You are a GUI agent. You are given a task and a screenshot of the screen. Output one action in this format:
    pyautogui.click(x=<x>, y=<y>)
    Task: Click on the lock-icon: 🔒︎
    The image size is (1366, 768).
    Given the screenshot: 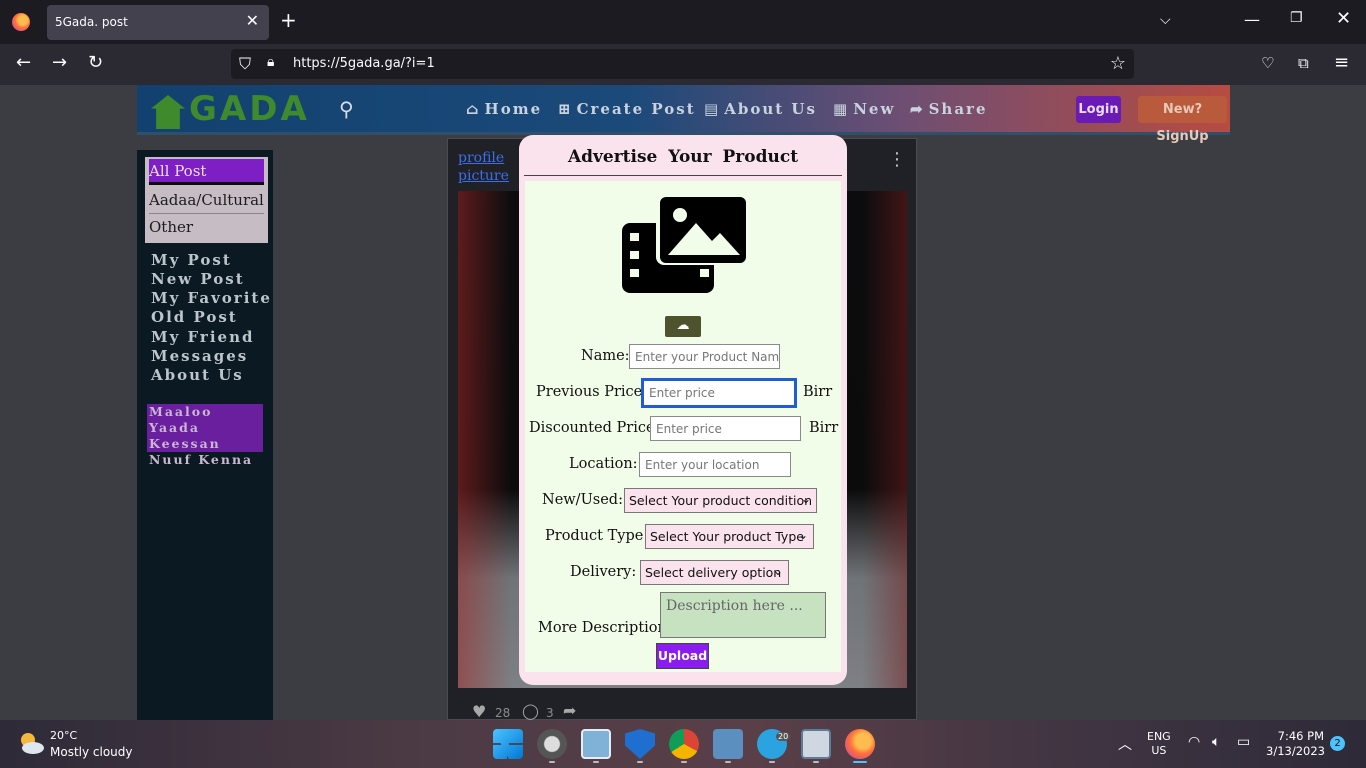 What is the action you would take?
    pyautogui.click(x=270, y=62)
    